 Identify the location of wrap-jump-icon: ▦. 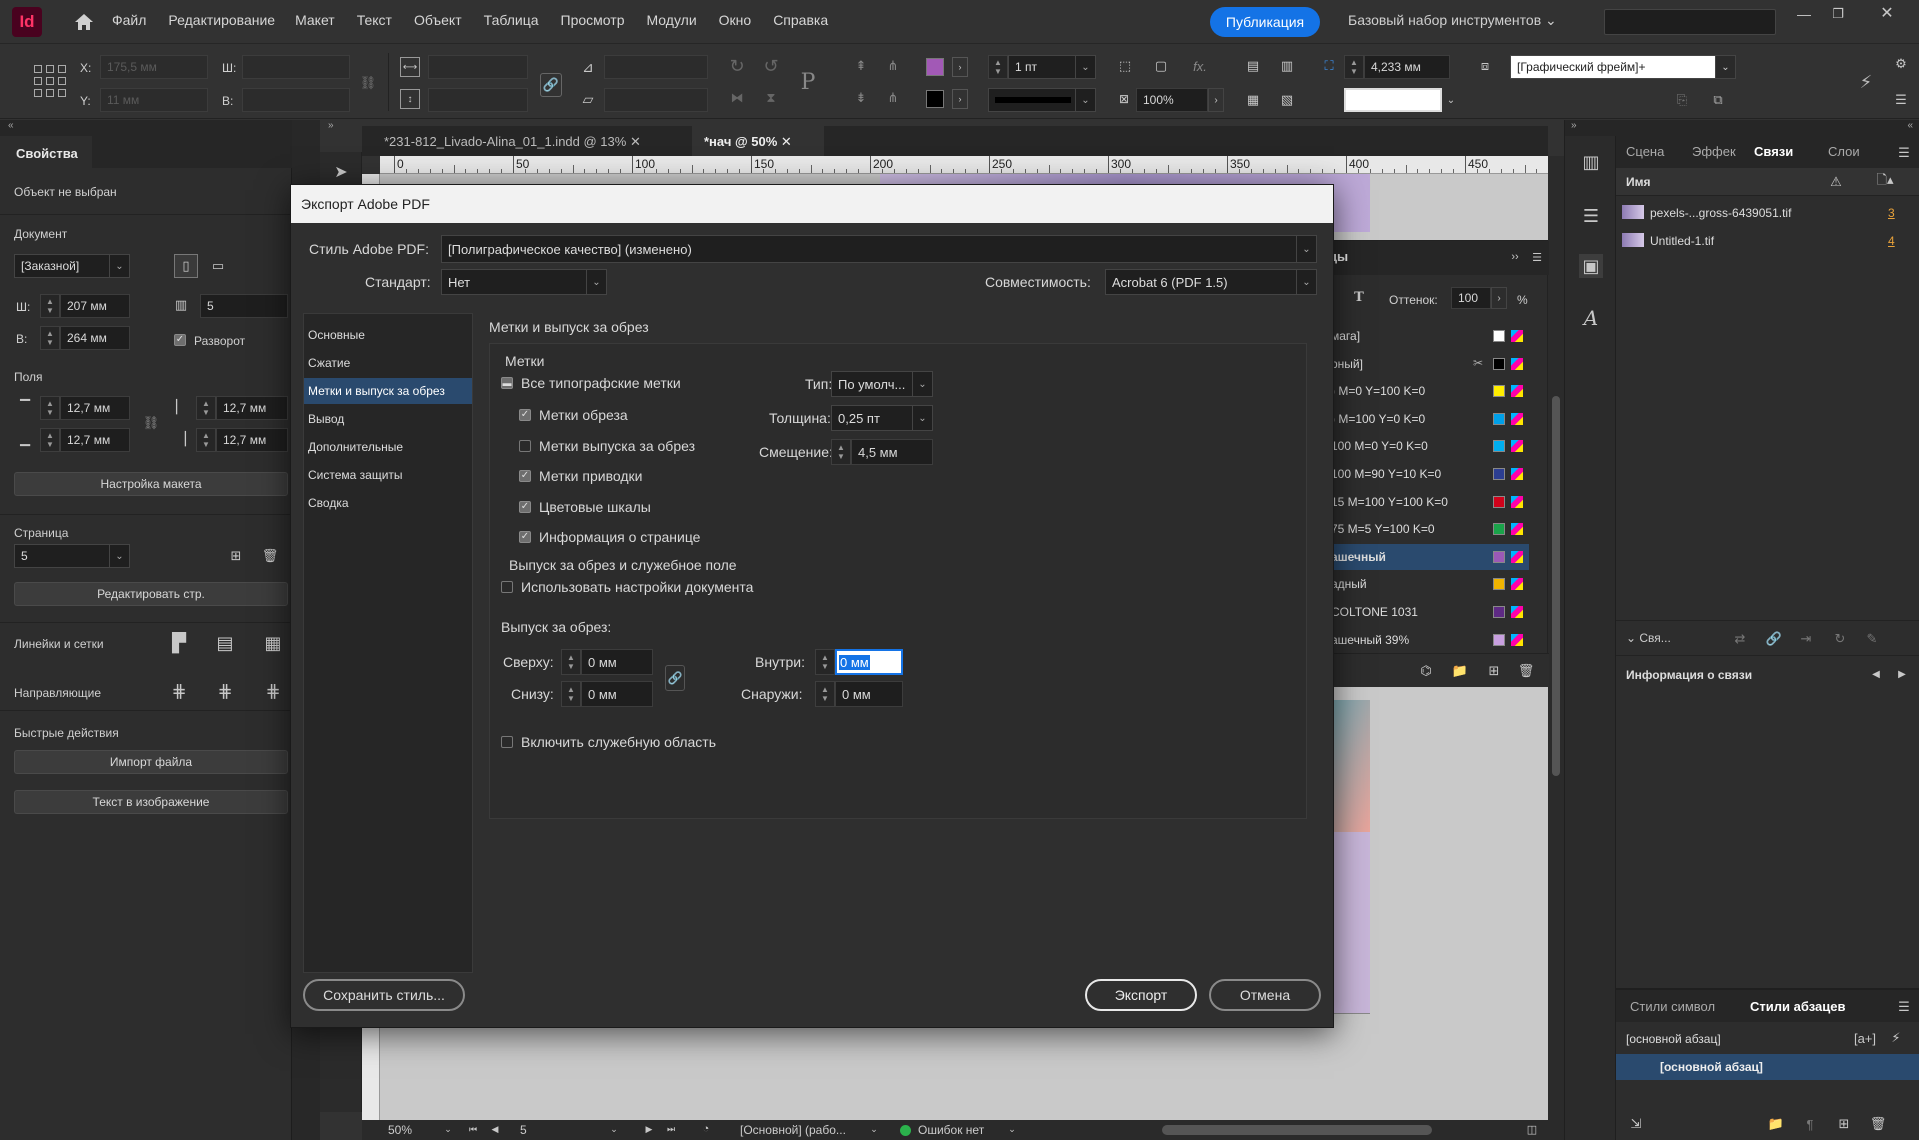
(1253, 100).